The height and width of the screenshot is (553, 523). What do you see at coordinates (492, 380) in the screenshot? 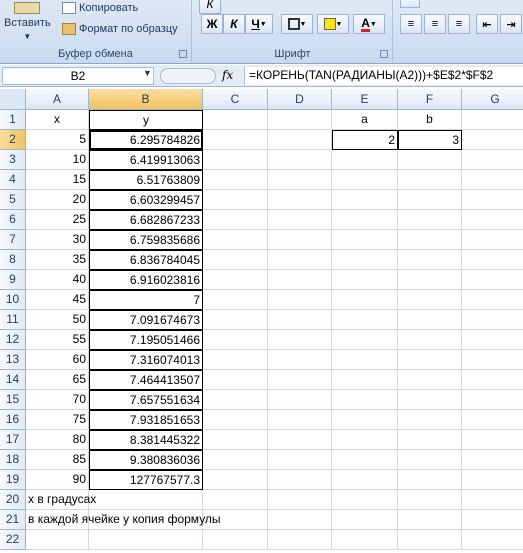
I see `cell-G14` at bounding box center [492, 380].